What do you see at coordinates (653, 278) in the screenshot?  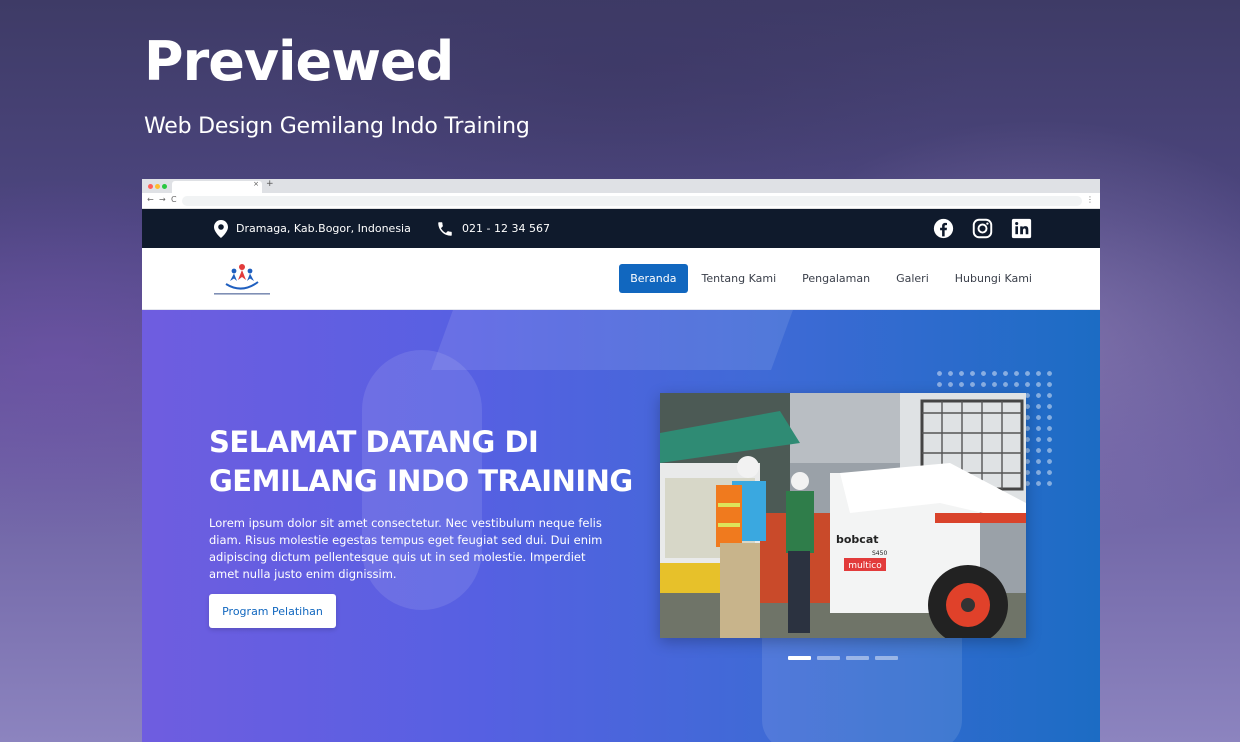 I see `nav-beranda: Beranda` at bounding box center [653, 278].